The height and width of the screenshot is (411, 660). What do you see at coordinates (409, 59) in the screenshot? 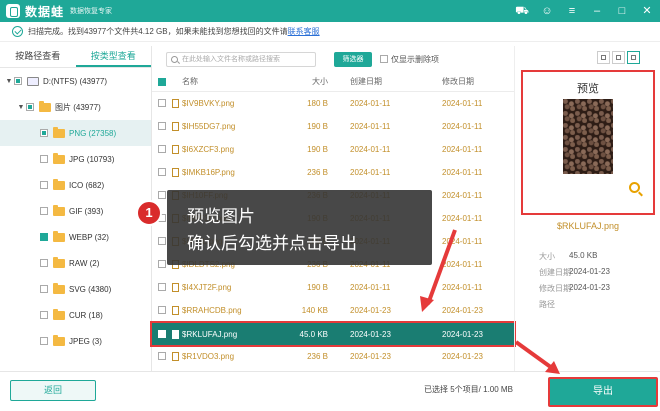
I see `deleted-only-toggle: 仅显示删除项` at bounding box center [409, 59].